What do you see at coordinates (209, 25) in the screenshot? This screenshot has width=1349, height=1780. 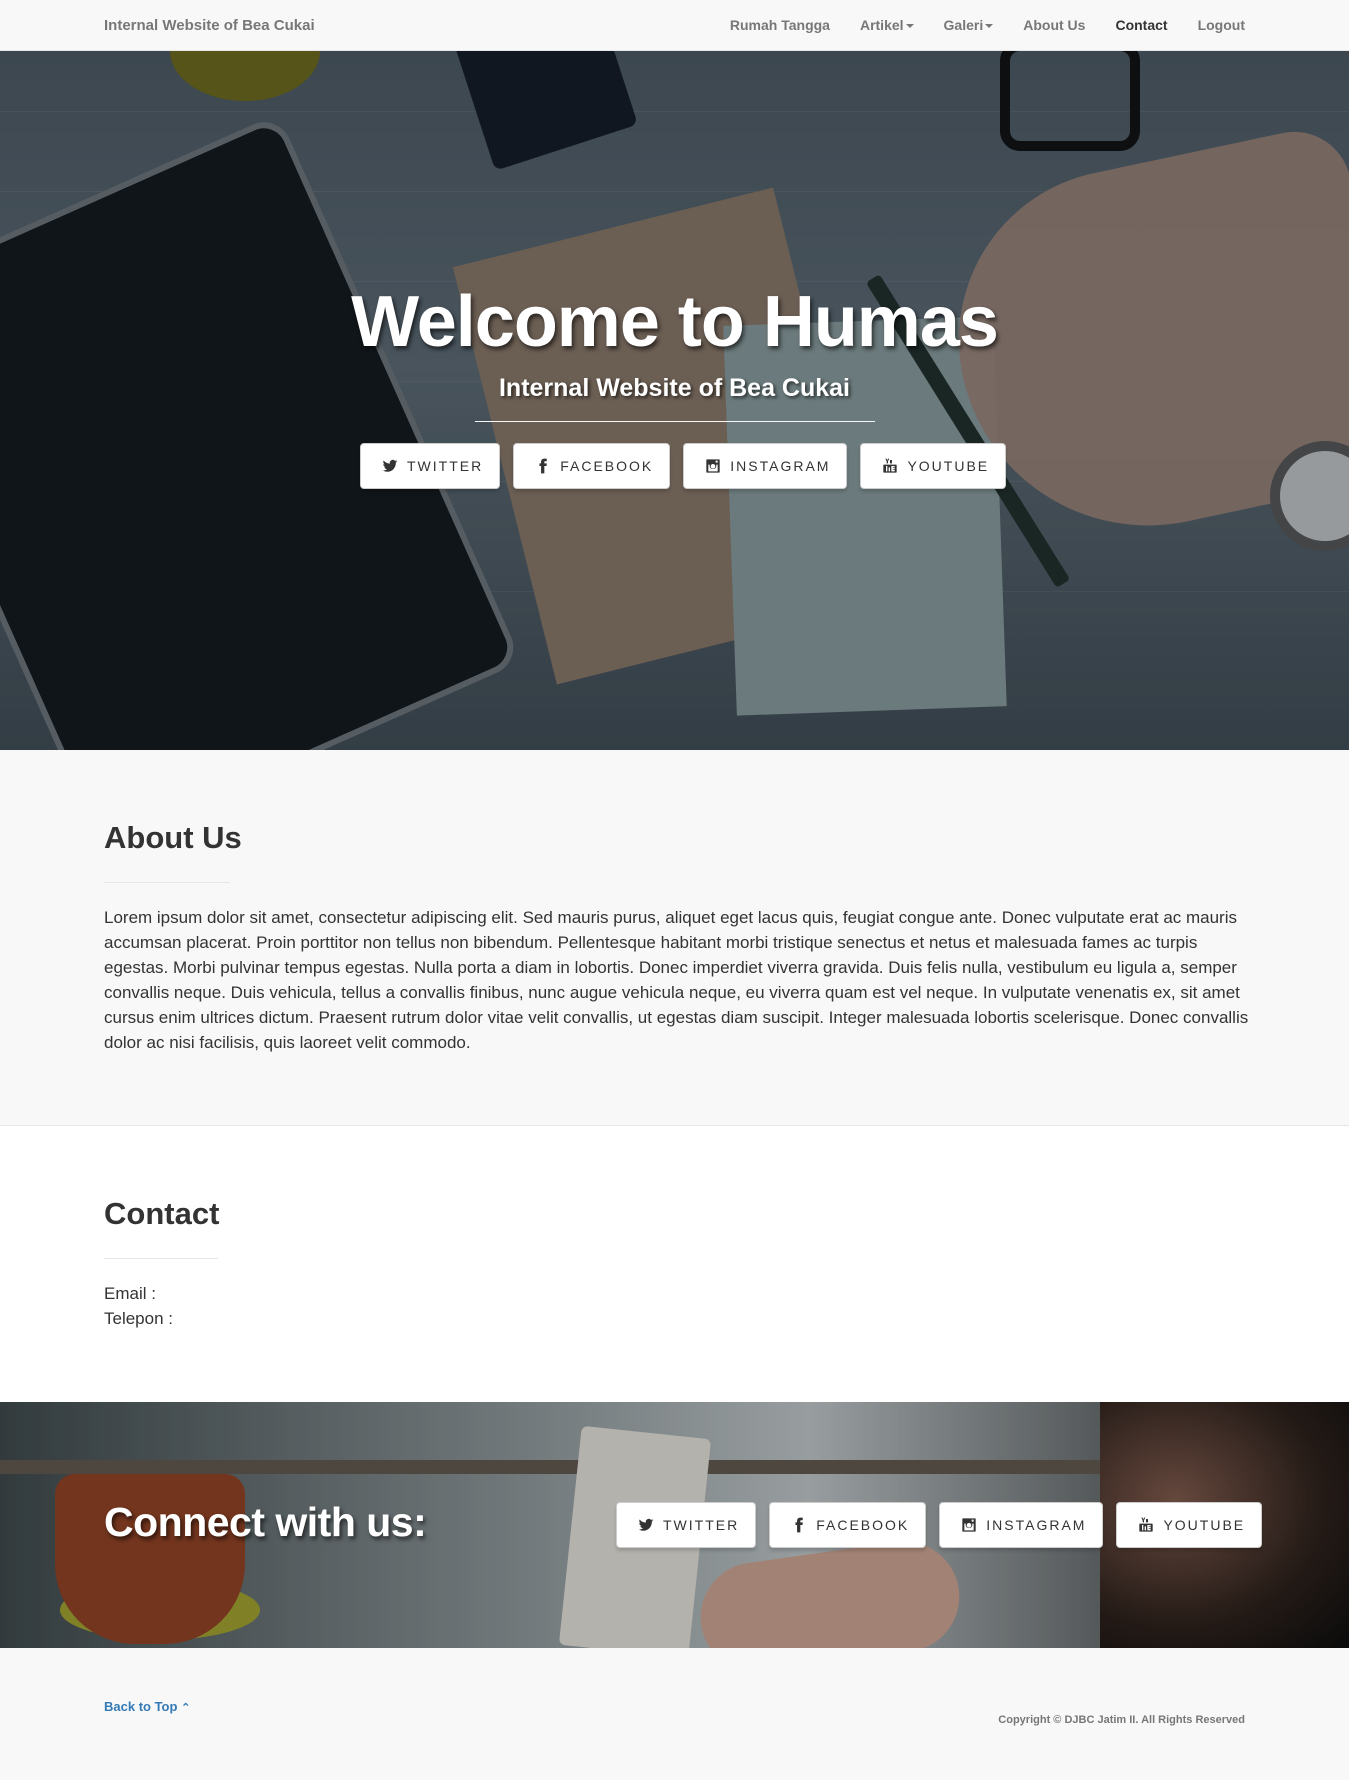 I see `navbar-brand: Internal Website of Bea Cukai` at bounding box center [209, 25].